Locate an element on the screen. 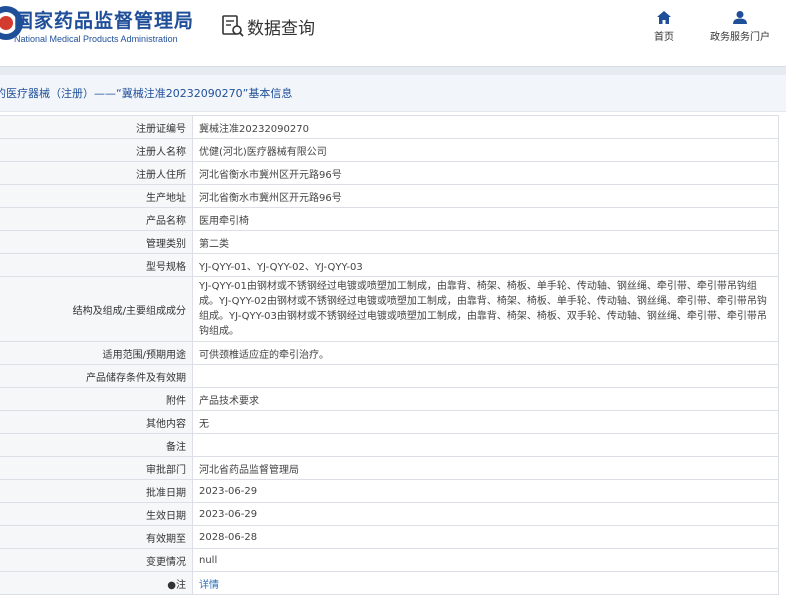  field-label: 注册人名称 is located at coordinates (96, 150).